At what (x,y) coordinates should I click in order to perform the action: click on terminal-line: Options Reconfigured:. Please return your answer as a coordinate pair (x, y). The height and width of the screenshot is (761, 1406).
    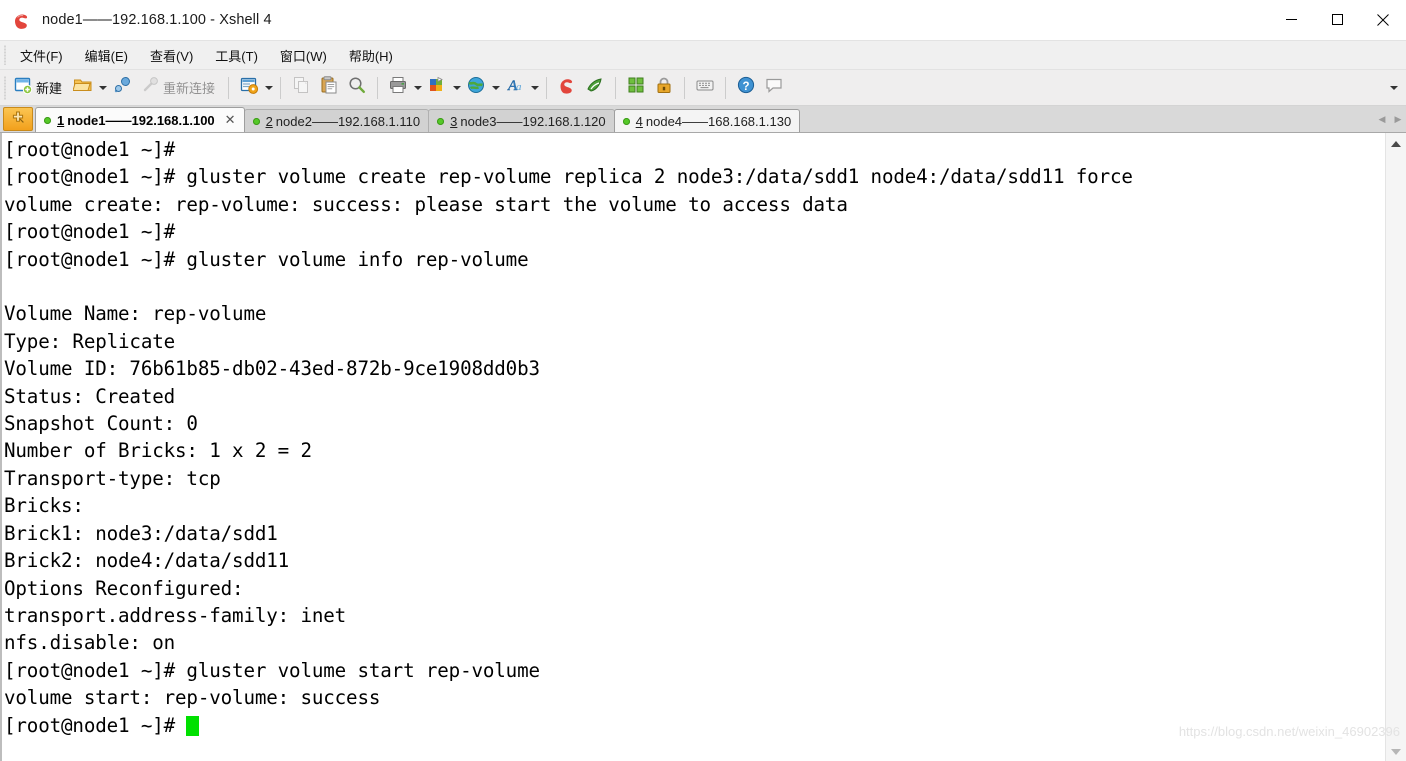
    Looking at the image, I should click on (124, 588).